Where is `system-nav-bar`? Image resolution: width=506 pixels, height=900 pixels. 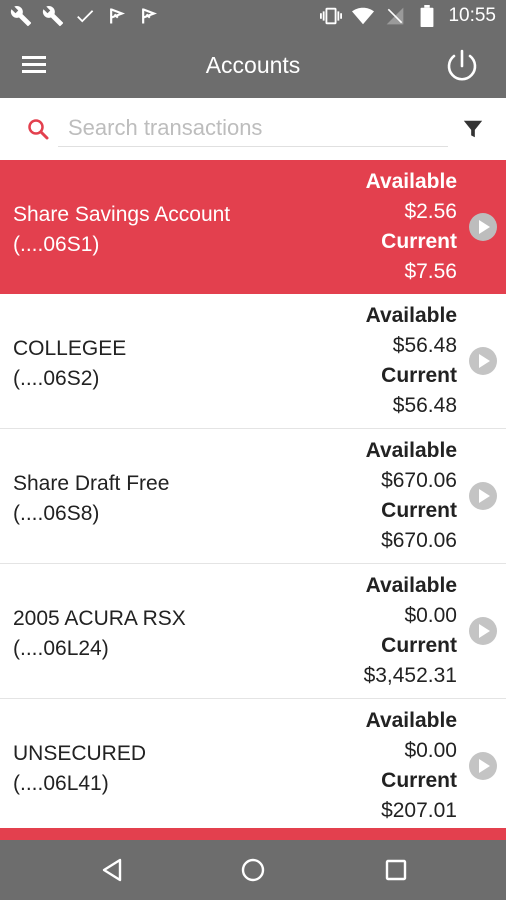 system-nav-bar is located at coordinates (253, 870).